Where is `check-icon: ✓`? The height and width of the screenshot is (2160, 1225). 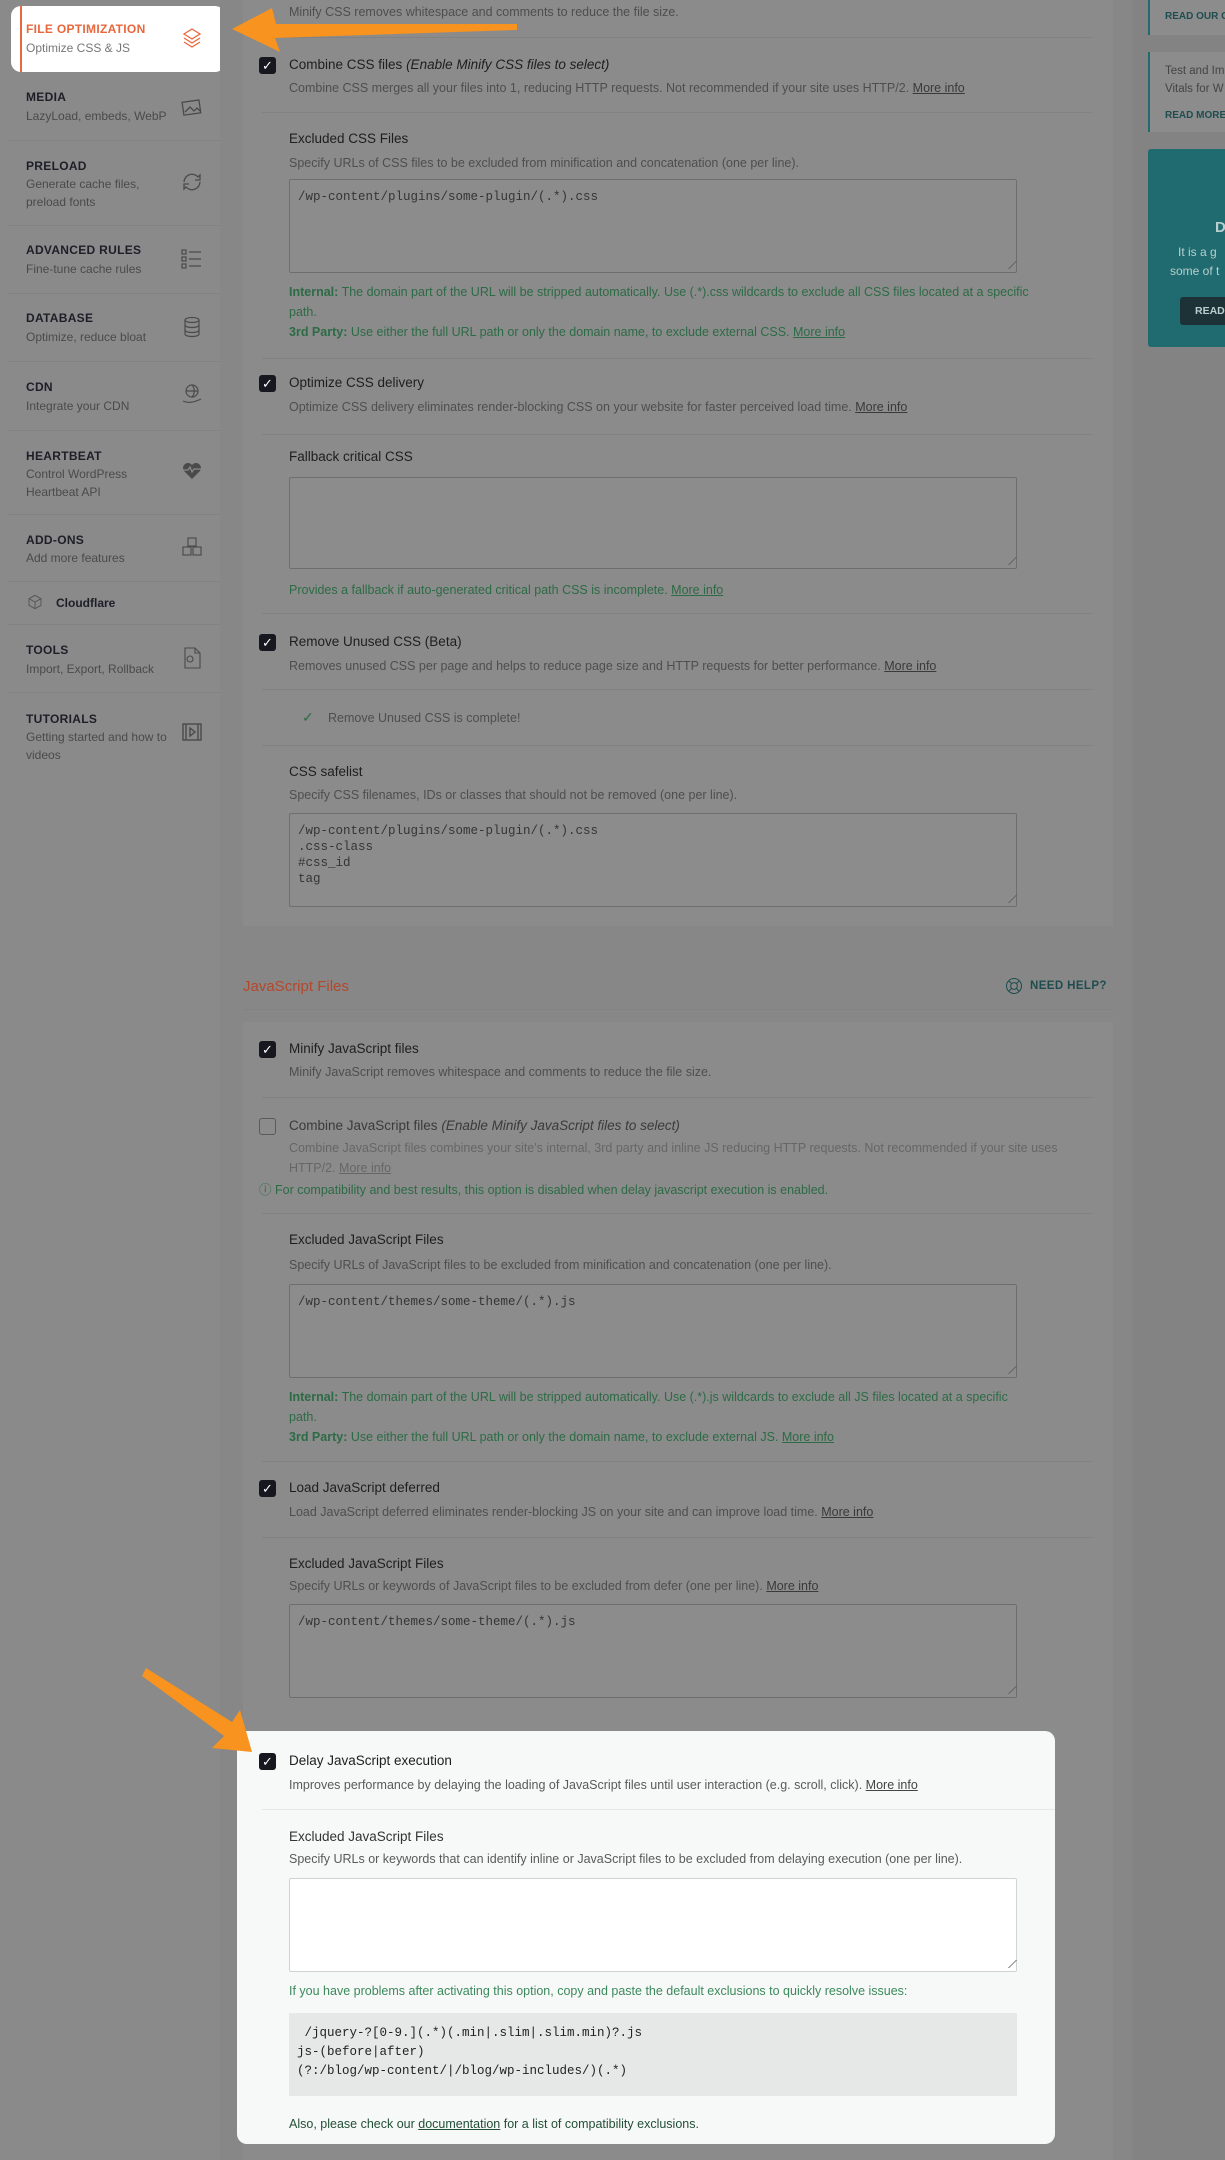 check-icon: ✓ is located at coordinates (308, 717).